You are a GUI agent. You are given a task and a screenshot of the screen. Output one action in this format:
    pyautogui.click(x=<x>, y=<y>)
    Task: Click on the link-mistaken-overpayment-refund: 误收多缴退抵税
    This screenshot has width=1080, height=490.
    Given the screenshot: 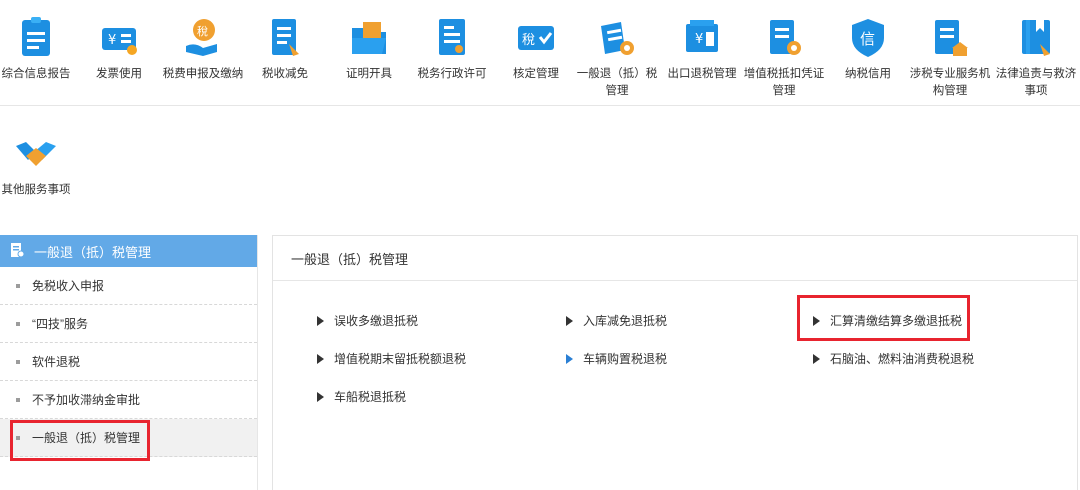 What is the action you would take?
    pyautogui.click(x=367, y=320)
    